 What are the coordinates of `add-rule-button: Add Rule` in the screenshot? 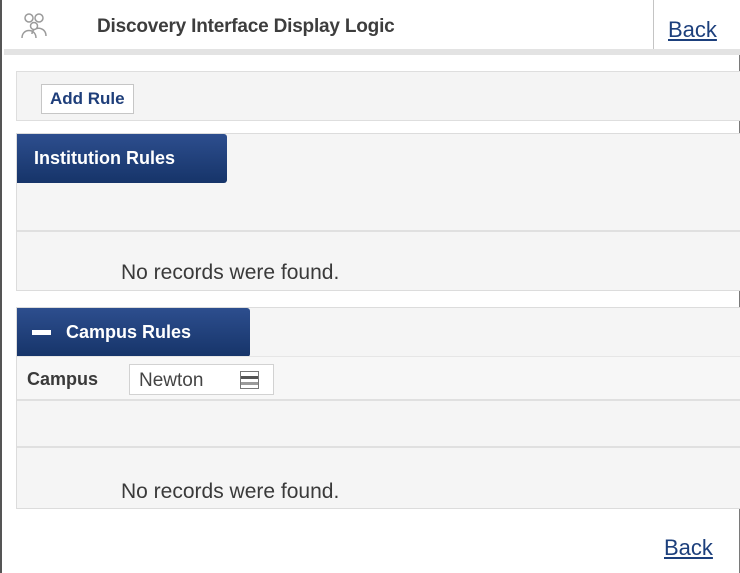 It's located at (87, 99).